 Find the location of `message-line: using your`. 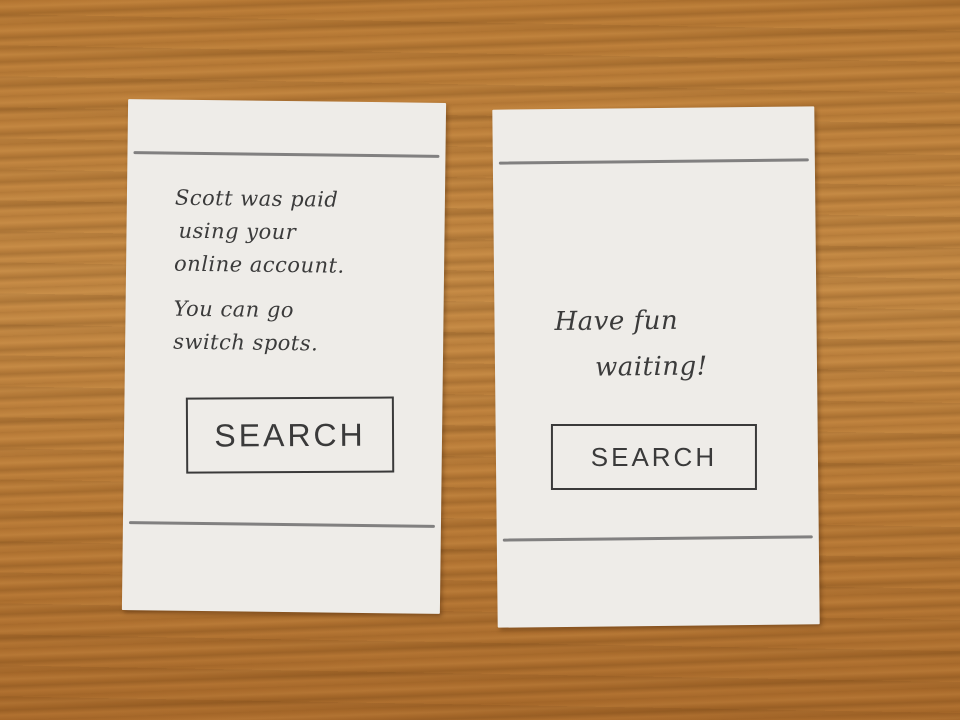

message-line: using your is located at coordinates (237, 231).